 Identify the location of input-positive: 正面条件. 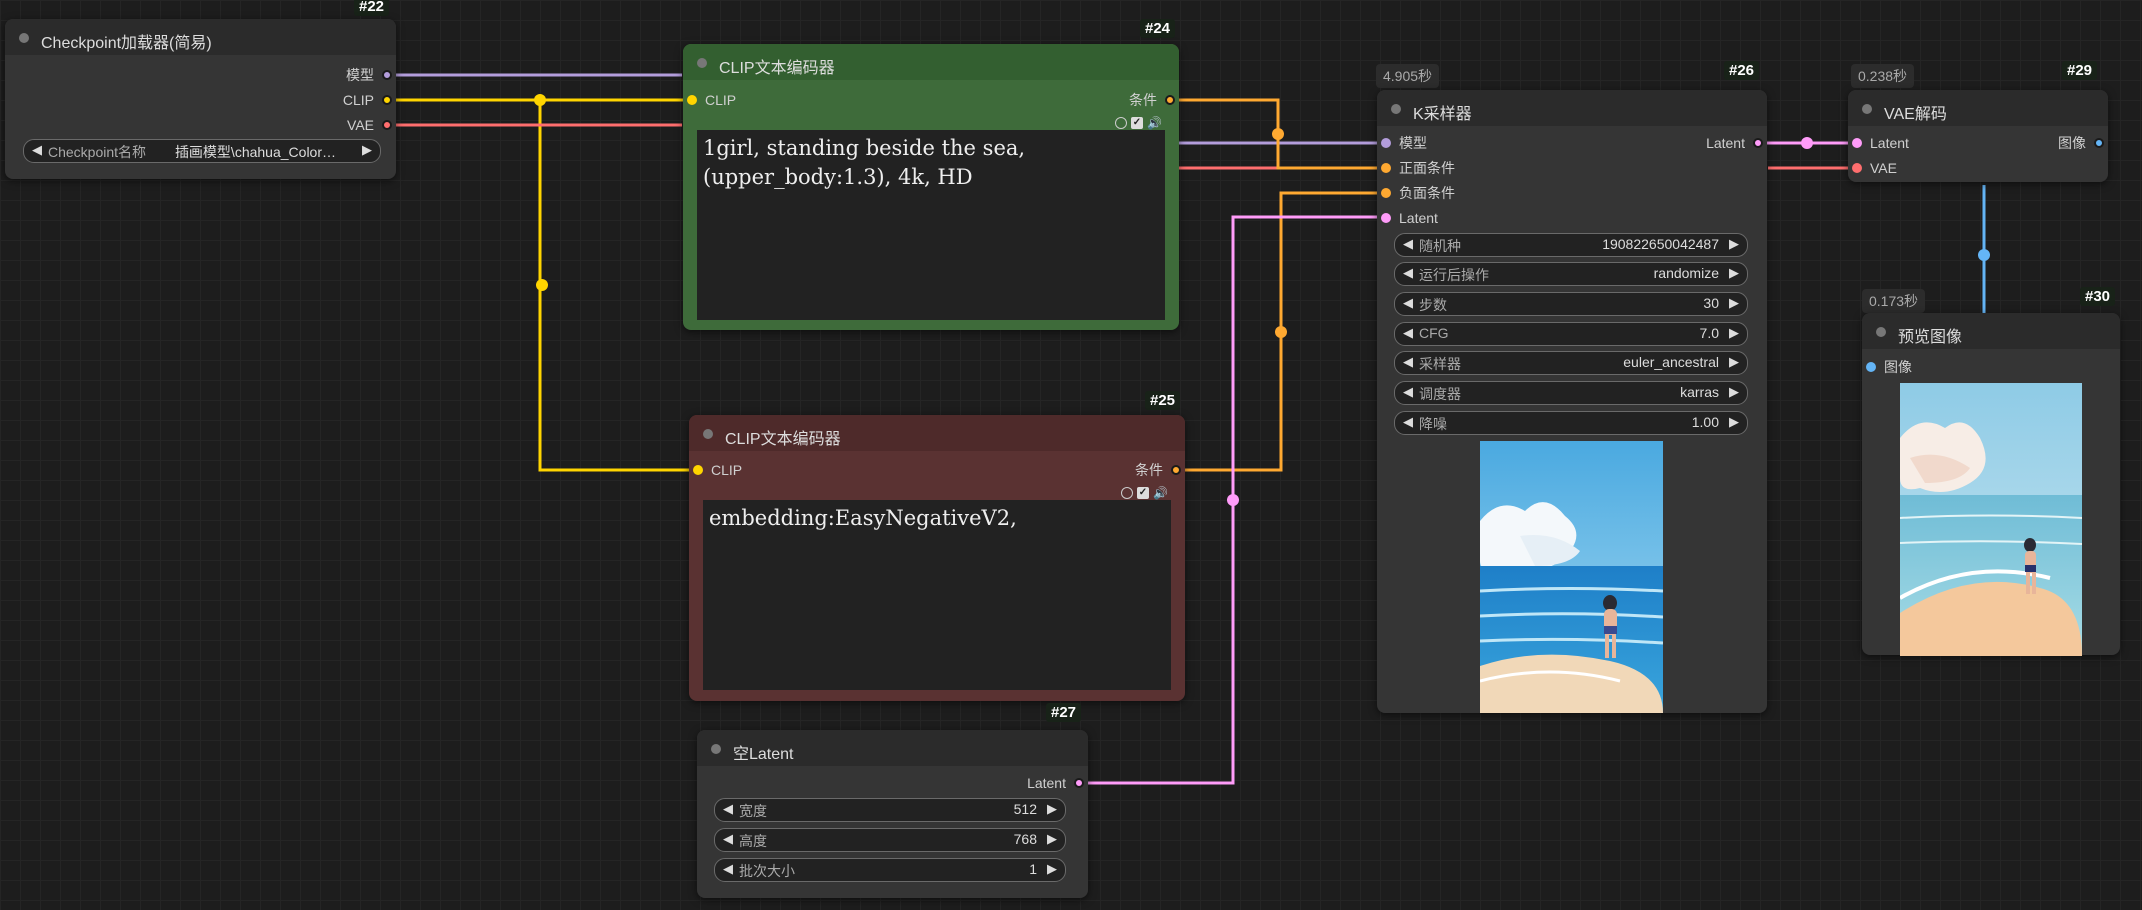
(1416, 168).